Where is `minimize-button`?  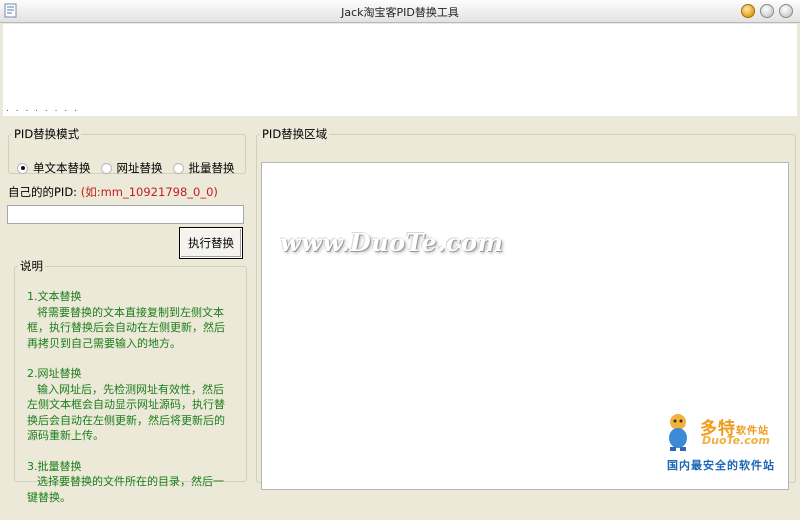 minimize-button is located at coordinates (748, 11).